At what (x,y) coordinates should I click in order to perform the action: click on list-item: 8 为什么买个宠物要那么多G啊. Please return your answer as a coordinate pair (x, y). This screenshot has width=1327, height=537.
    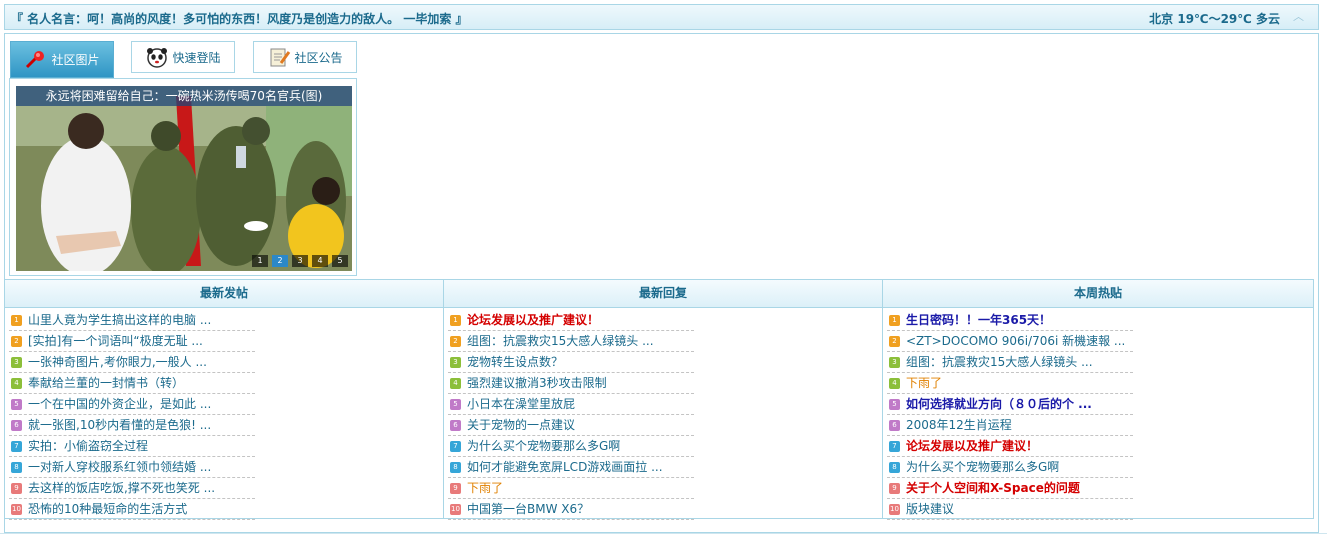
    Looking at the image, I should click on (1010, 467).